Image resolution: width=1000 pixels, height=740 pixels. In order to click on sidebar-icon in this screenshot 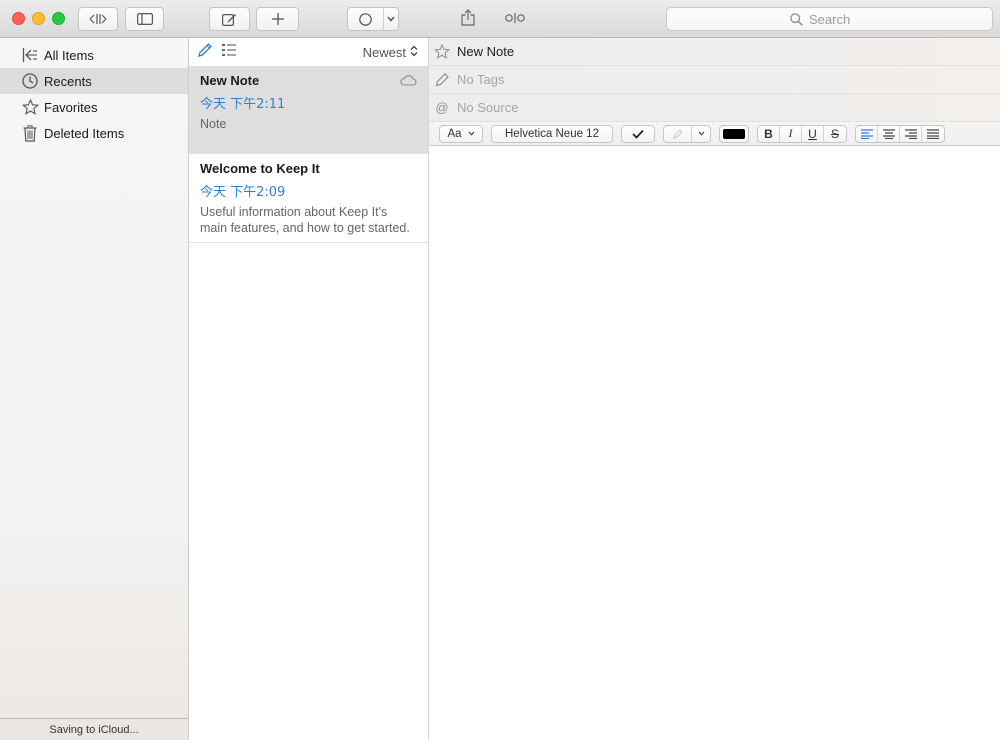, I will do `click(144, 19)`.